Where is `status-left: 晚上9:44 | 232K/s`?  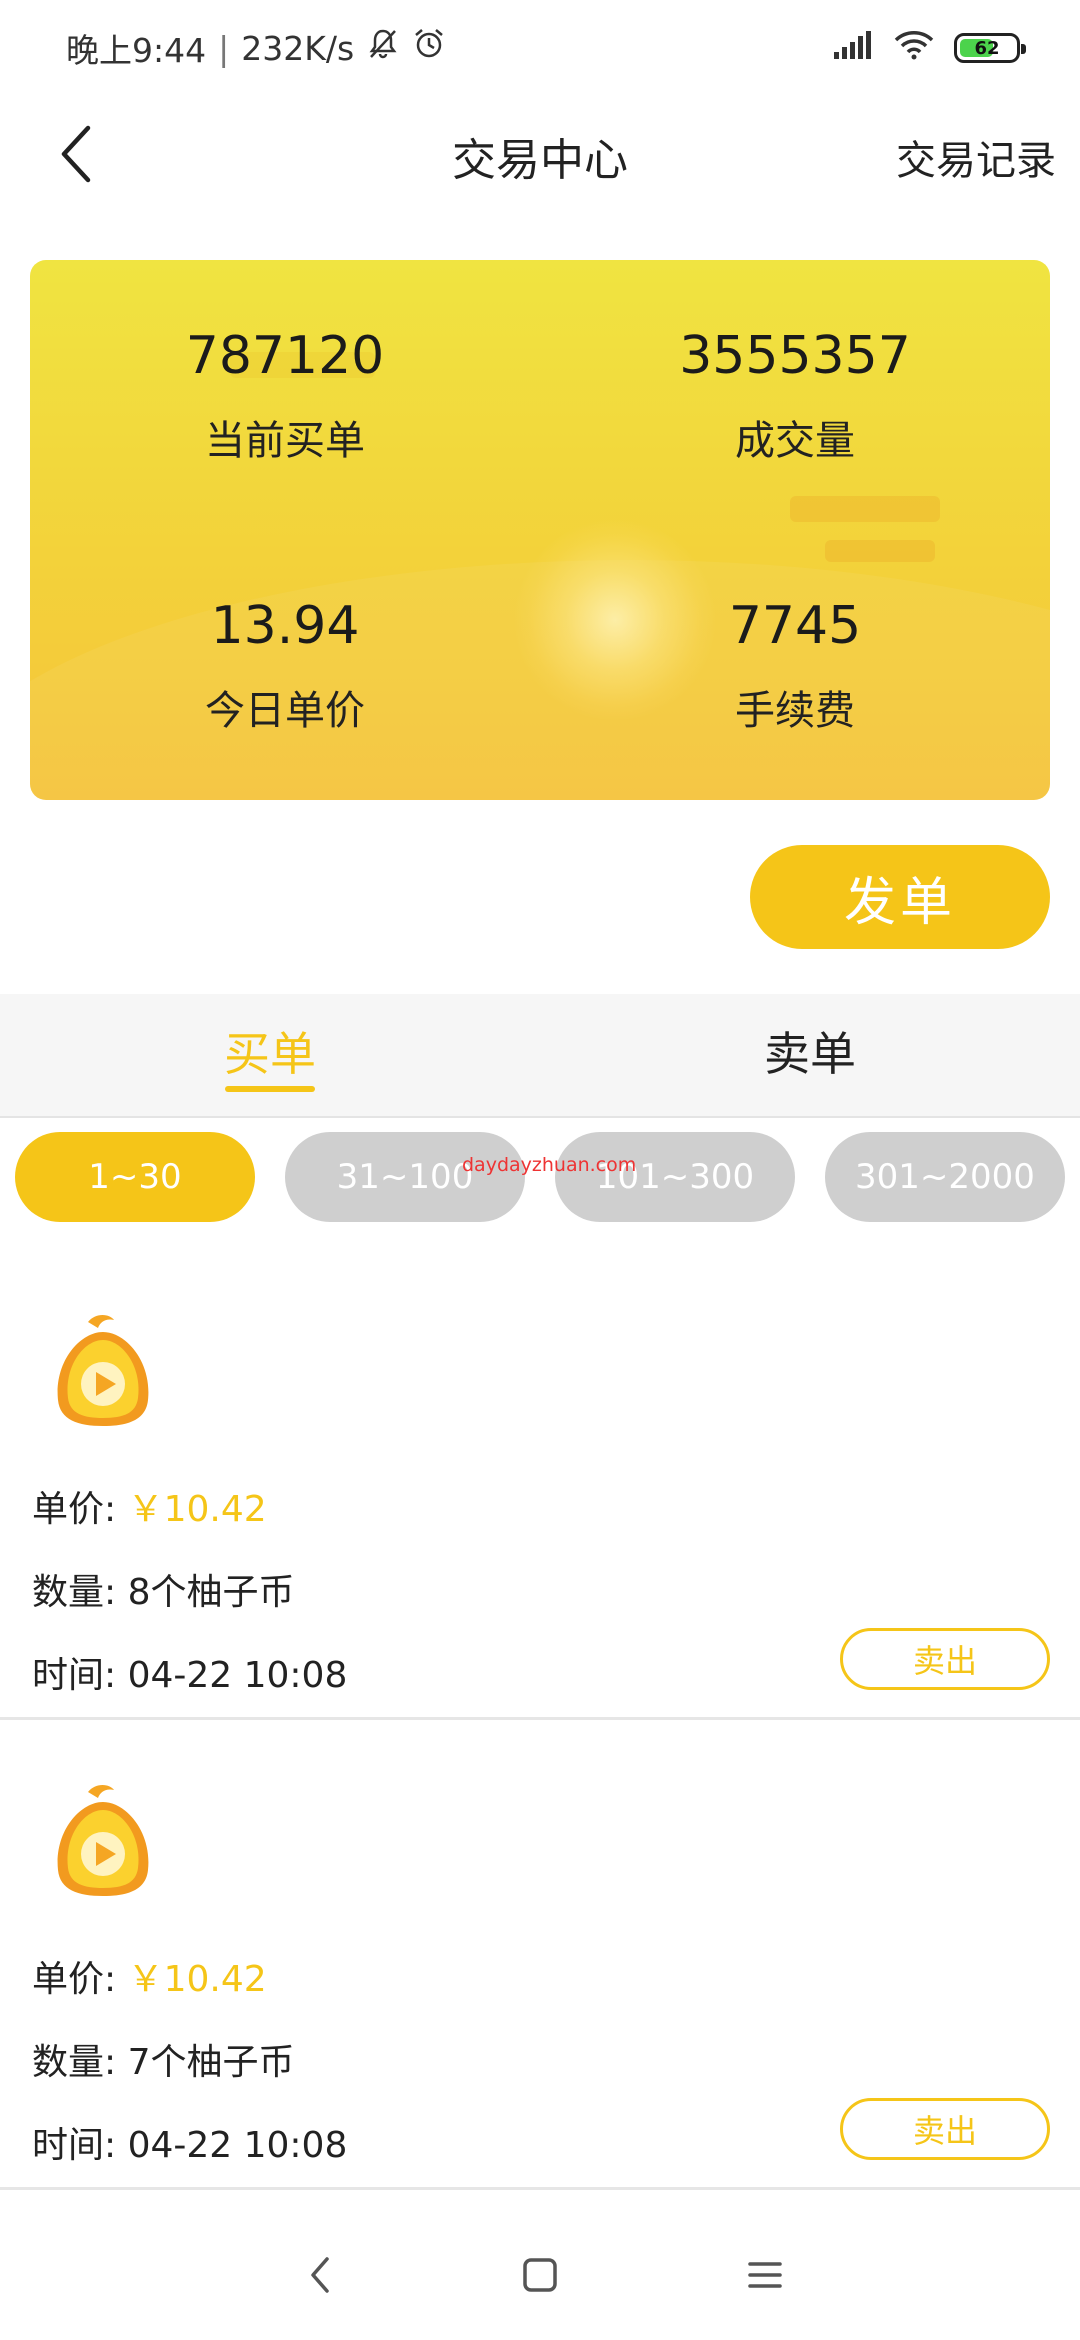 status-left: 晚上9:44 | 232K/s is located at coordinates (256, 48).